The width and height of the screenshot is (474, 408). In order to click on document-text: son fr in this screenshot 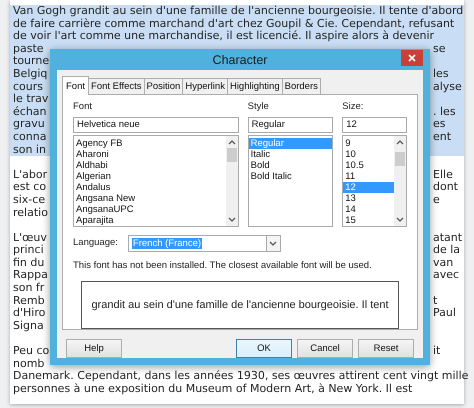, I will do `click(28, 288)`.